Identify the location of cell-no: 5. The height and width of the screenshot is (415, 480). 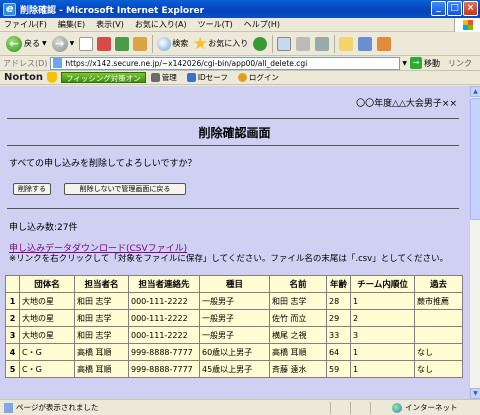
(12, 369).